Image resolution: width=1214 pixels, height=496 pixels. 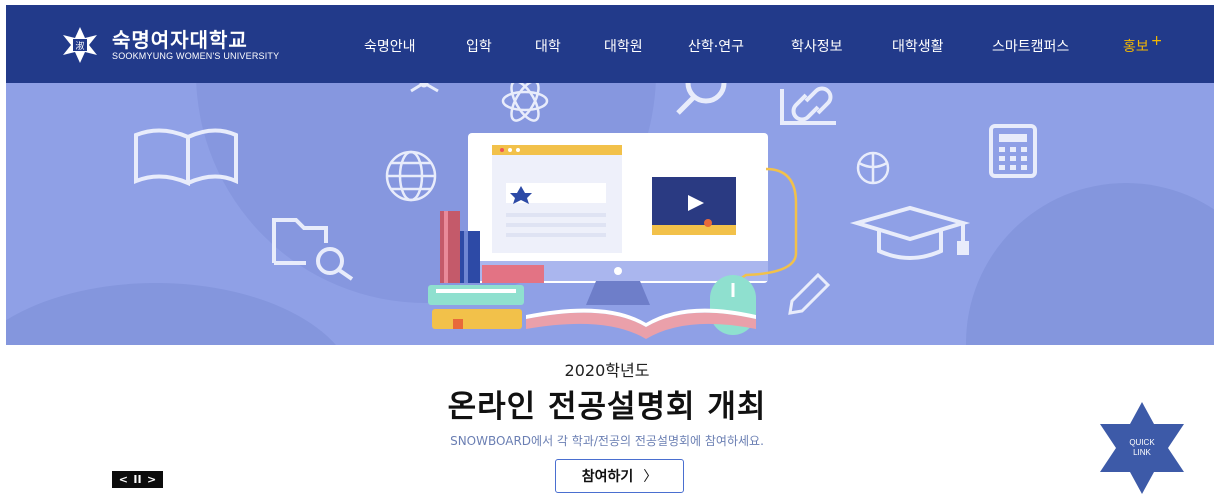 What do you see at coordinates (1142, 452) in the screenshot?
I see `quick-link-line2: LINK` at bounding box center [1142, 452].